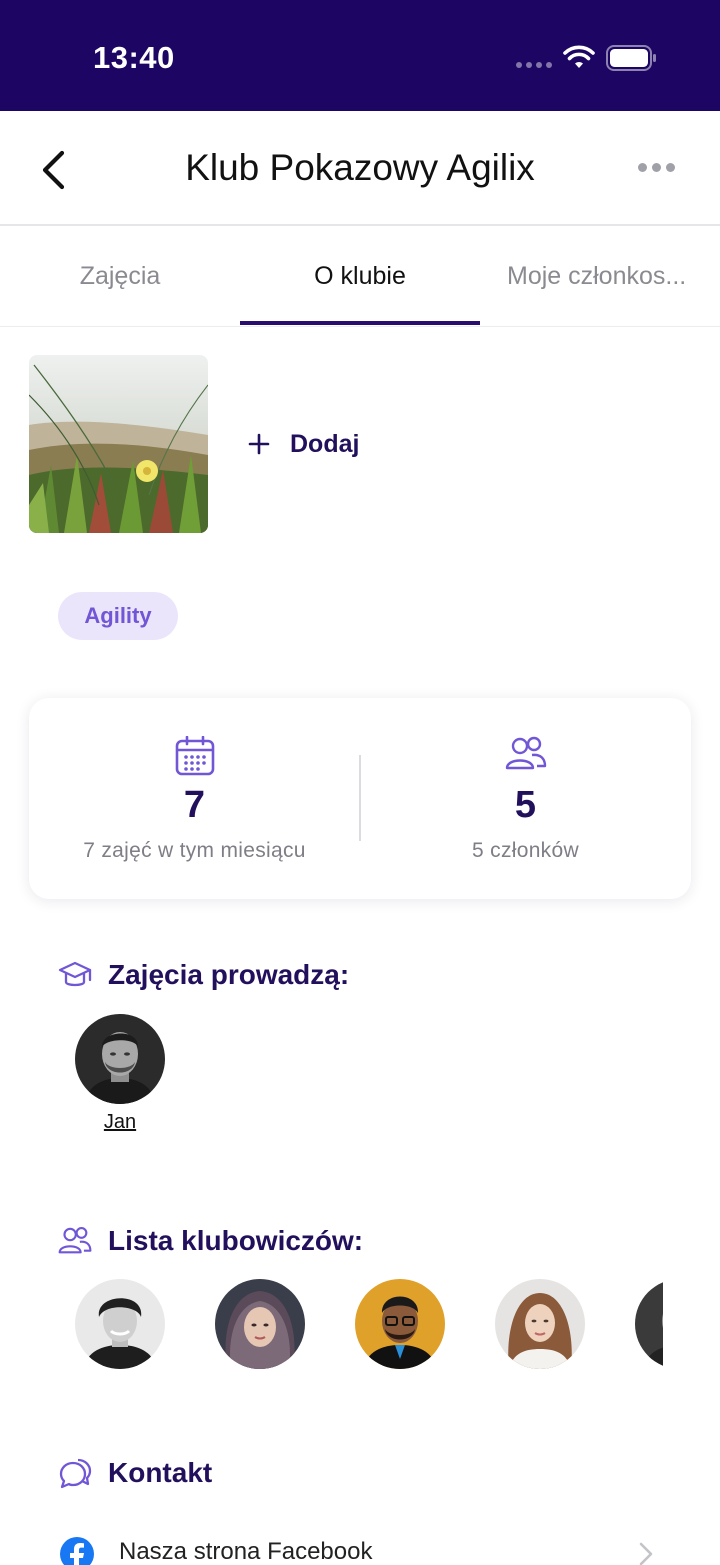 The height and width of the screenshot is (1565, 720). I want to click on facebook-link-label: Nasza strona Facebook, so click(246, 1551).